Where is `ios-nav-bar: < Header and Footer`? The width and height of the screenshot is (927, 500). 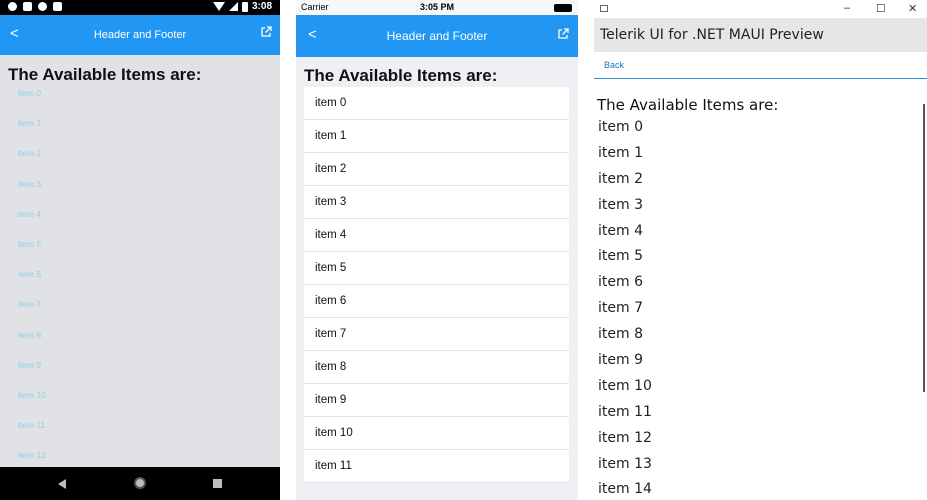
ios-nav-bar: < Header and Footer is located at coordinates (437, 36).